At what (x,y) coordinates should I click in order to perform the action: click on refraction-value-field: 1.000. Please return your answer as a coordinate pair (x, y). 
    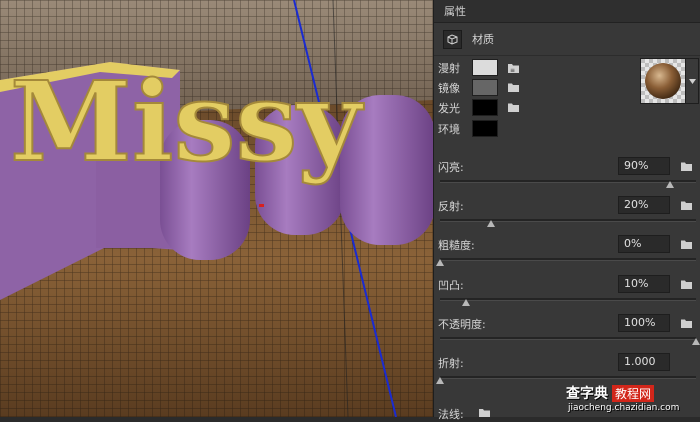
    Looking at the image, I should click on (644, 362).